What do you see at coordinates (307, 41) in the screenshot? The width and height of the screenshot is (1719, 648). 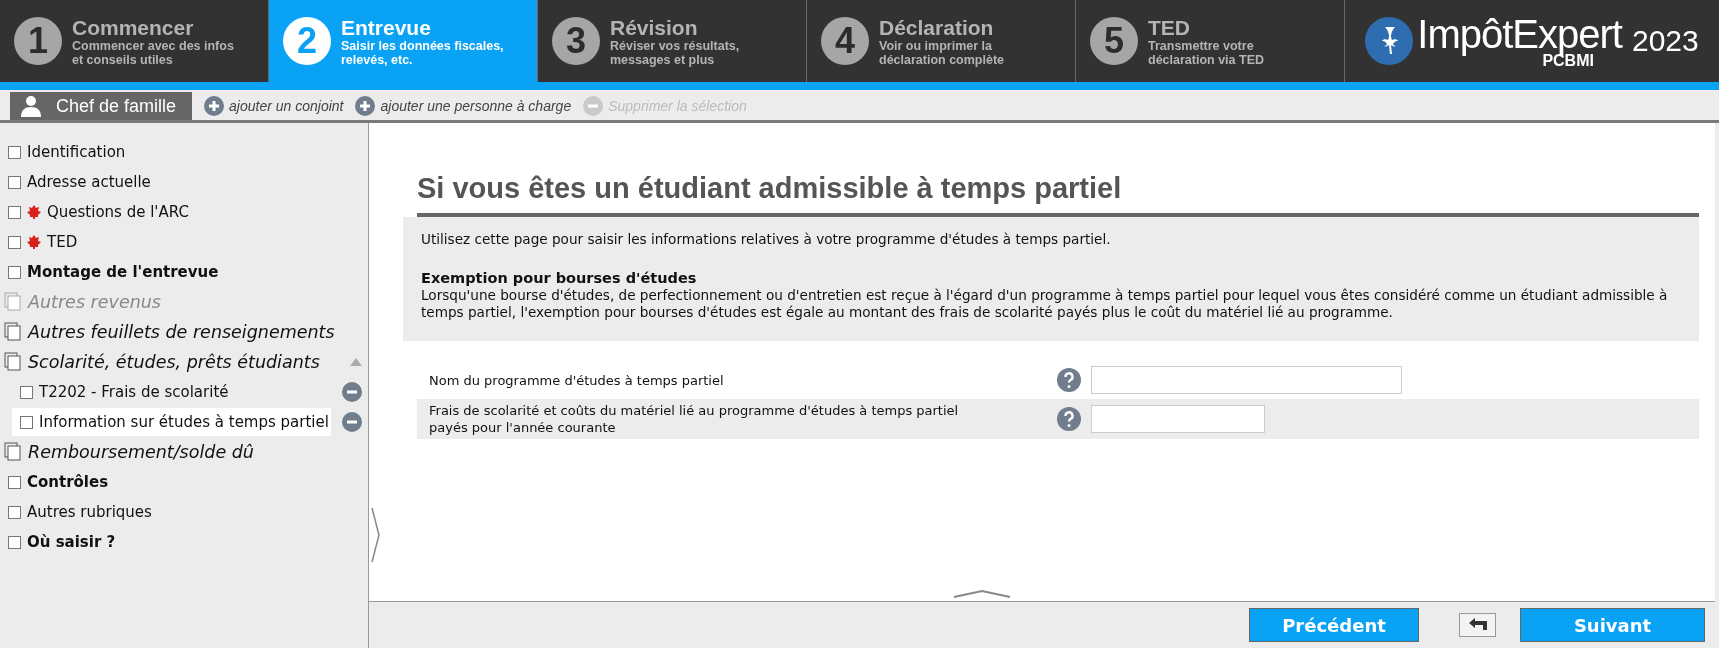 I see `step-number: 2` at bounding box center [307, 41].